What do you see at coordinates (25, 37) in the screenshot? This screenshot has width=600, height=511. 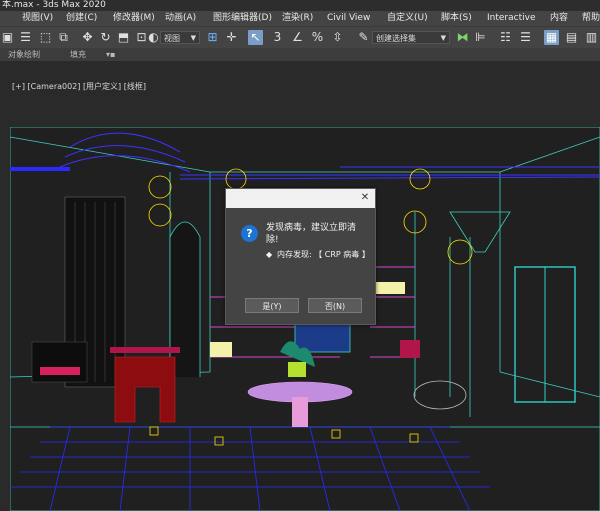 I see `select-by-name-icon: ☰` at bounding box center [25, 37].